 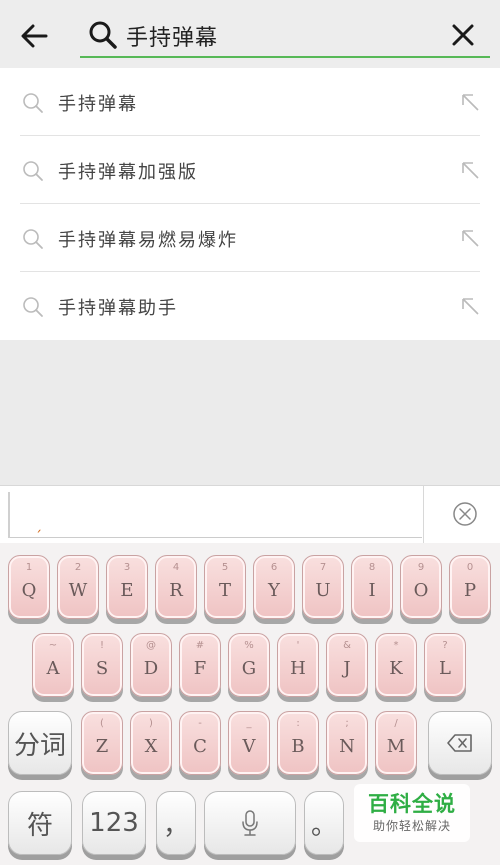 I want to click on key-number: ;, so click(x=347, y=723).